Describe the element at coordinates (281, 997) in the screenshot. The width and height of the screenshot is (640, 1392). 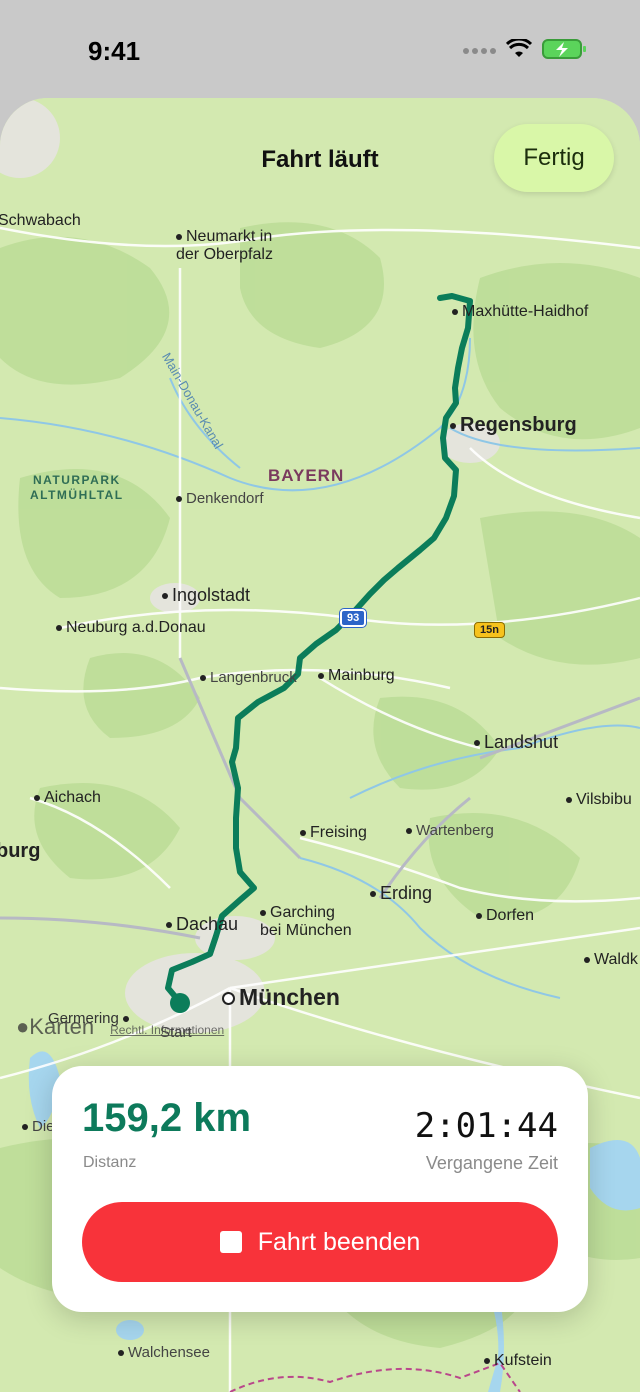
I see `map-label-muenchen: München` at that location.